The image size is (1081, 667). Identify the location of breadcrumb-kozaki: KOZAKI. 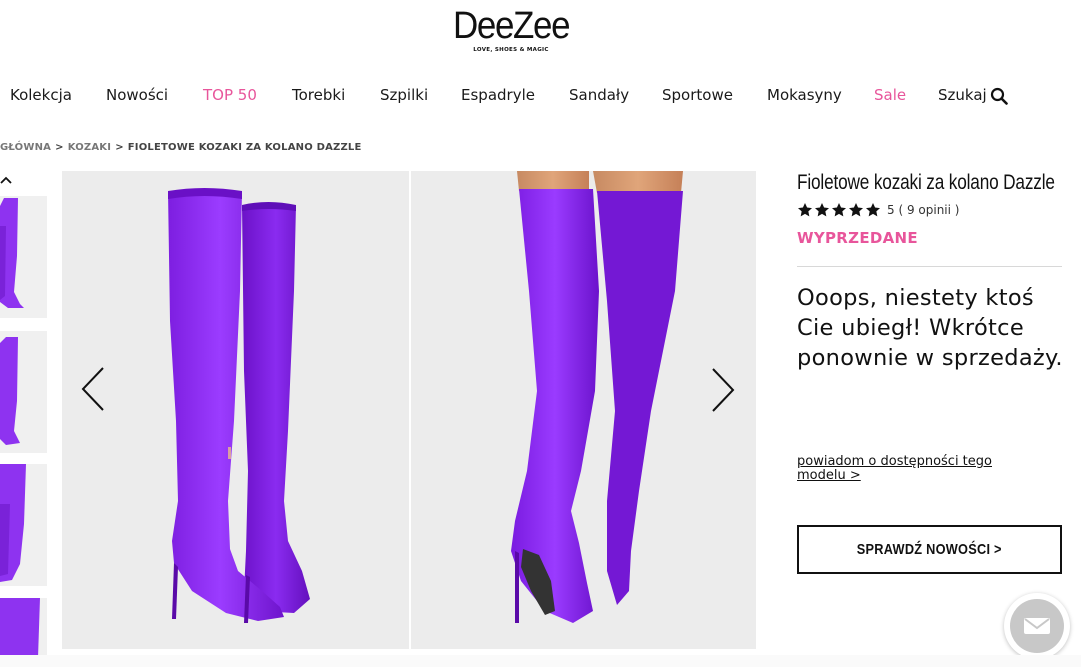
(89, 147).